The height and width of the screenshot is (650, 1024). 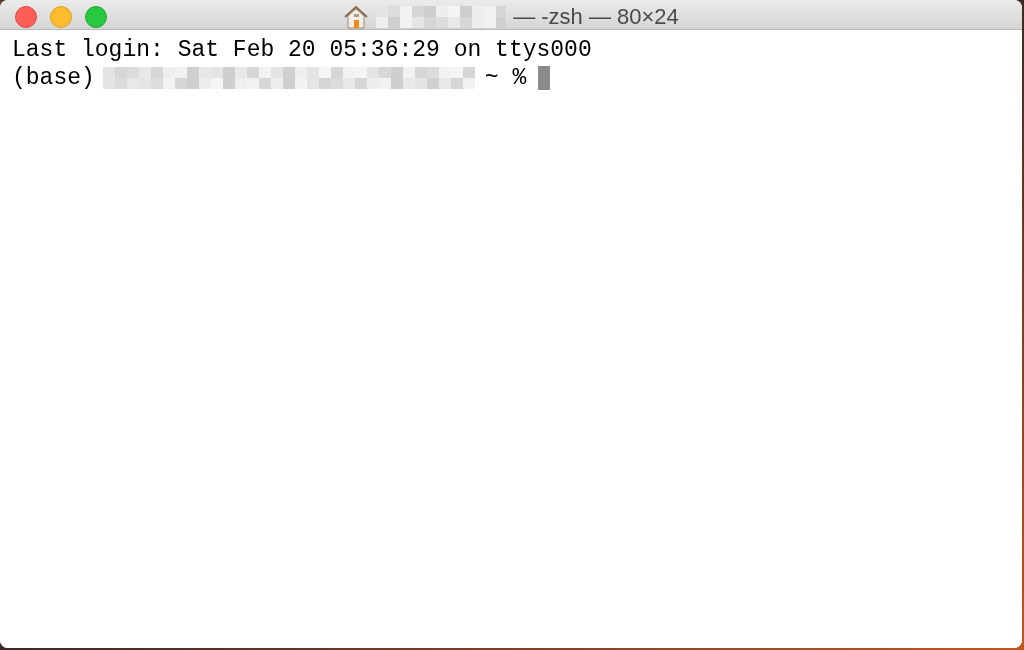 What do you see at coordinates (61, 16) in the screenshot?
I see `minimize-button` at bounding box center [61, 16].